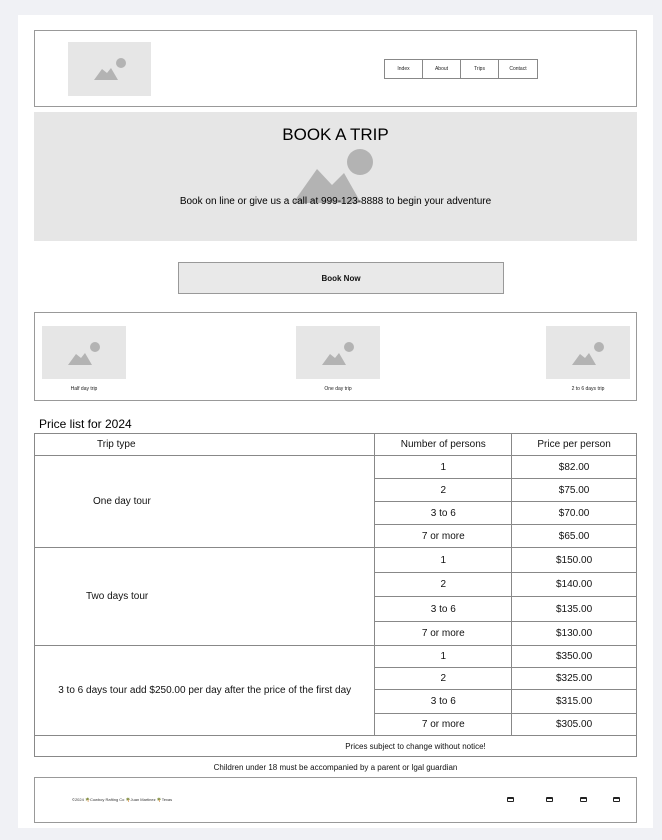 Image resolution: width=662 pixels, height=840 pixels. I want to click on price-cell: $70.00, so click(574, 513).